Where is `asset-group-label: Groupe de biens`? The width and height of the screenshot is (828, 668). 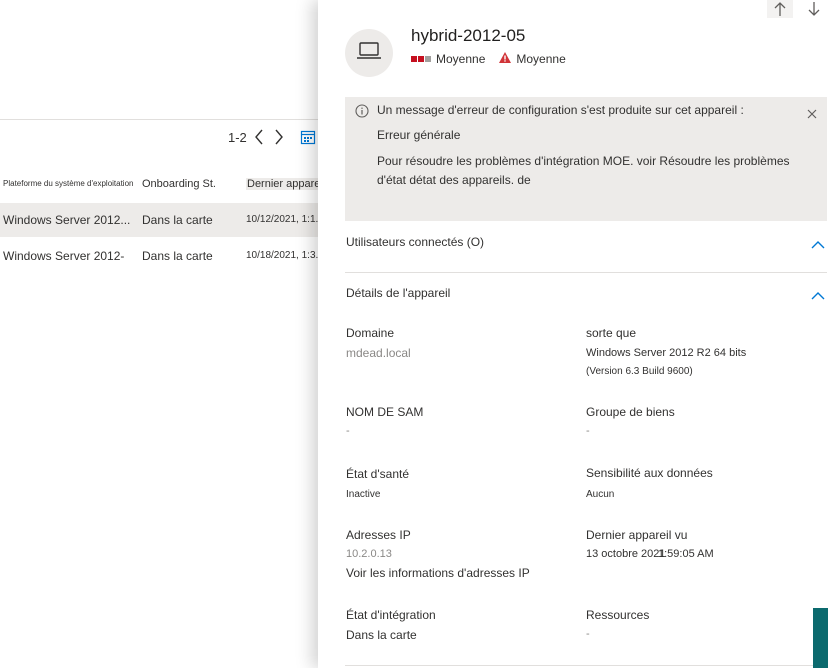 asset-group-label: Groupe de biens is located at coordinates (630, 412).